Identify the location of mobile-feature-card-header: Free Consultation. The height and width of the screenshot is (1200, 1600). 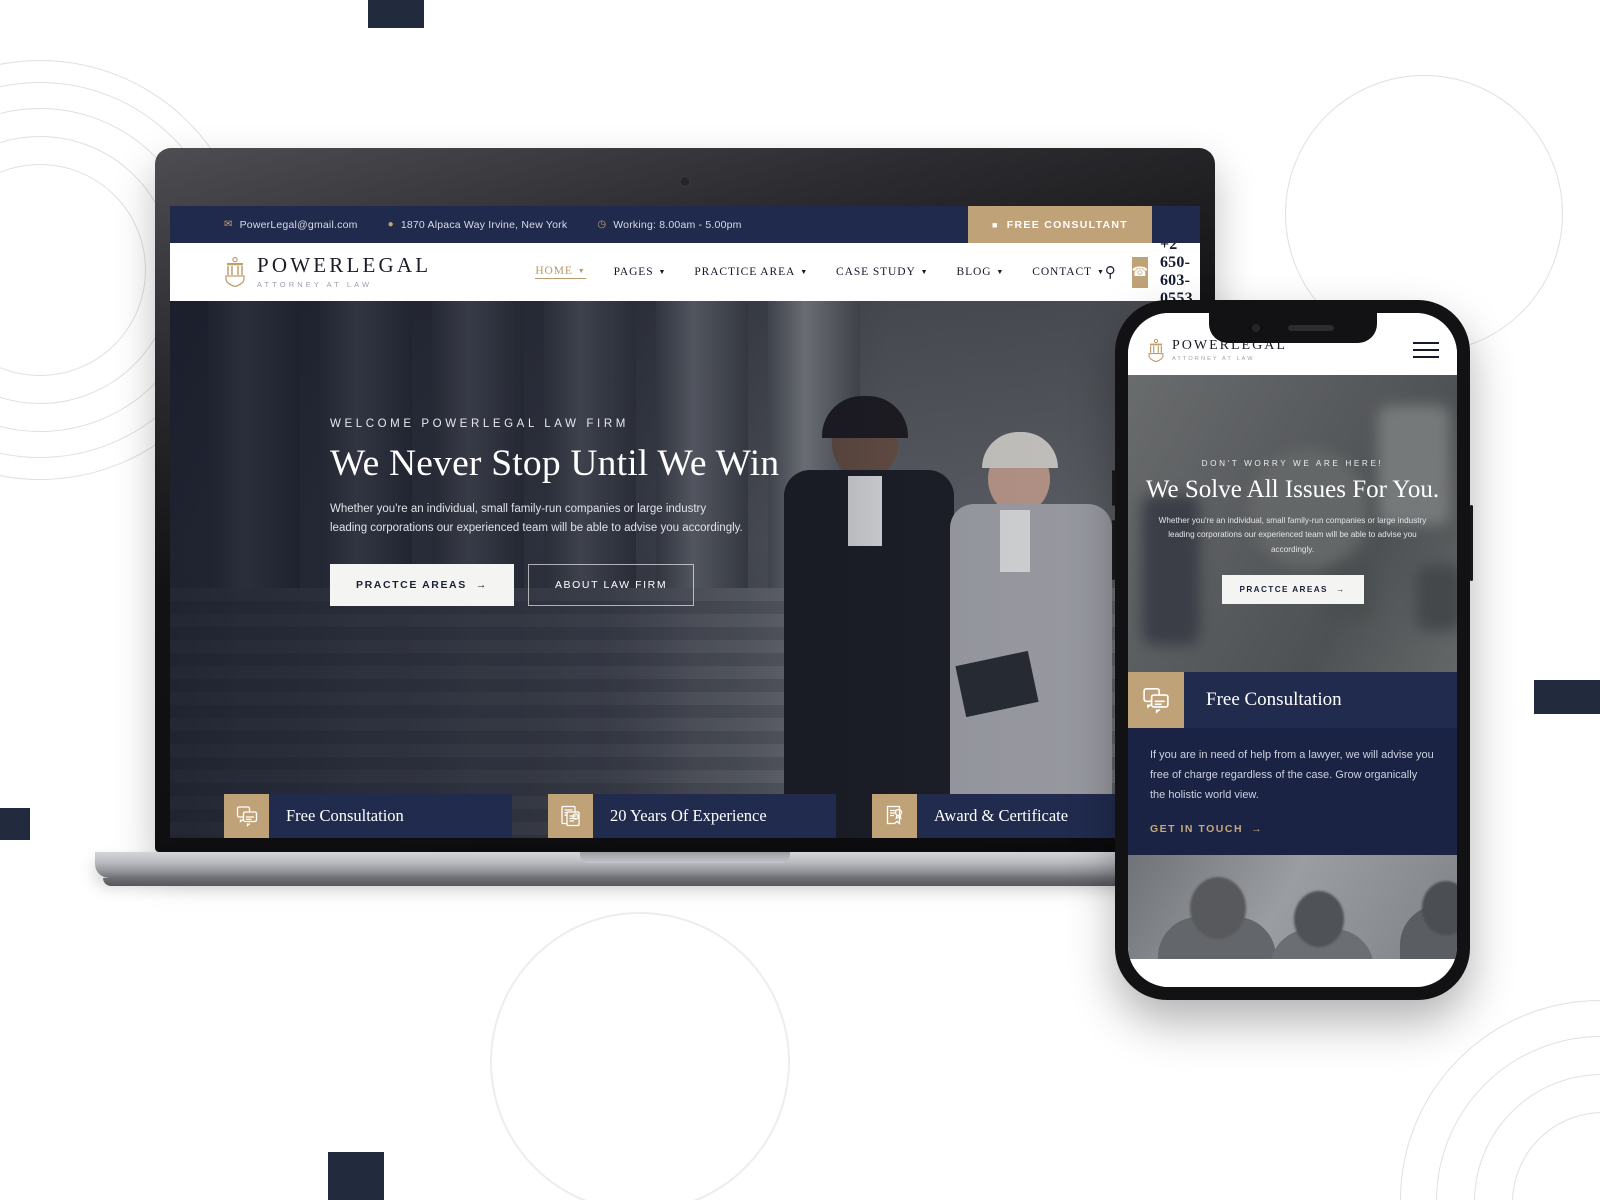
(1292, 700).